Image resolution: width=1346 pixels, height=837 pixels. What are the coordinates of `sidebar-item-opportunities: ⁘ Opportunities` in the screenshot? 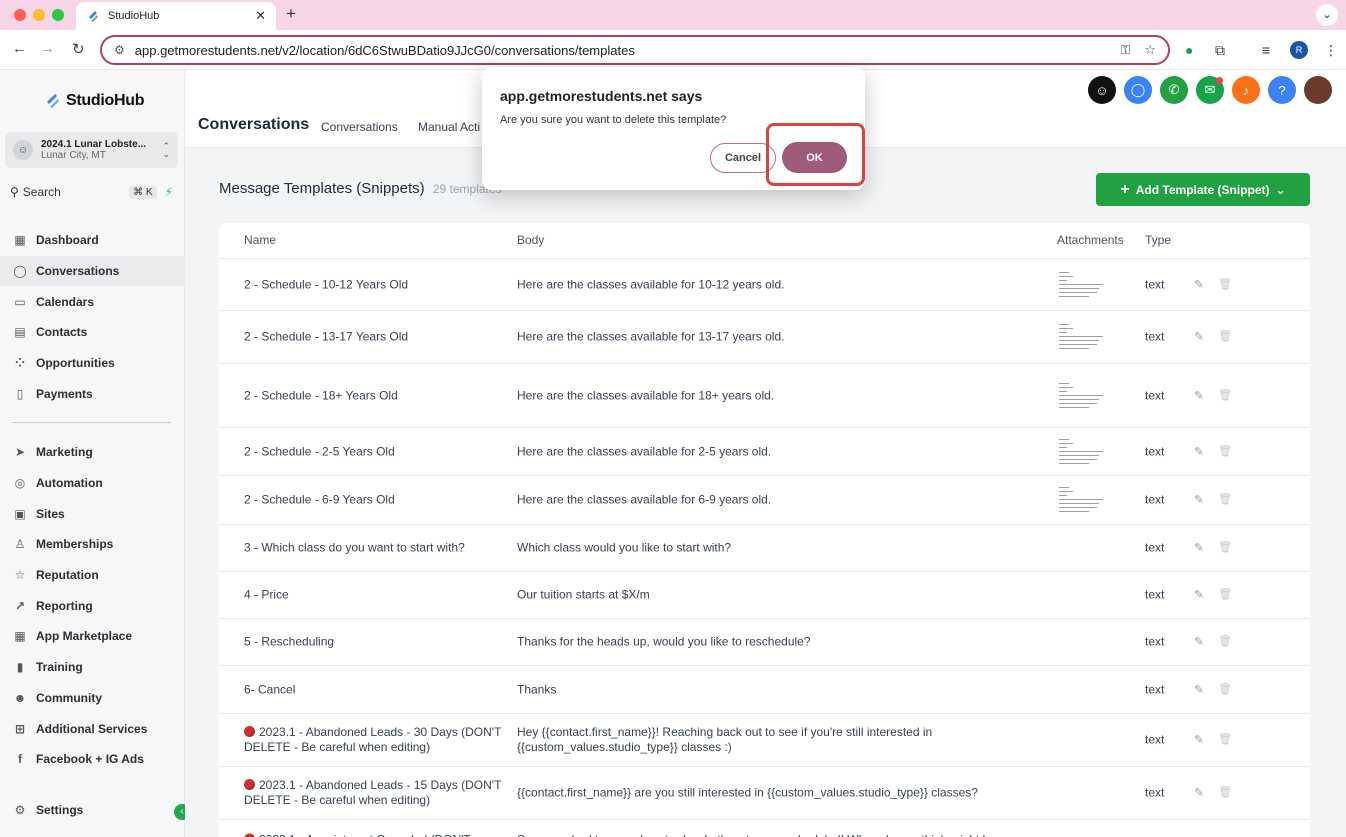 It's located at (92, 363).